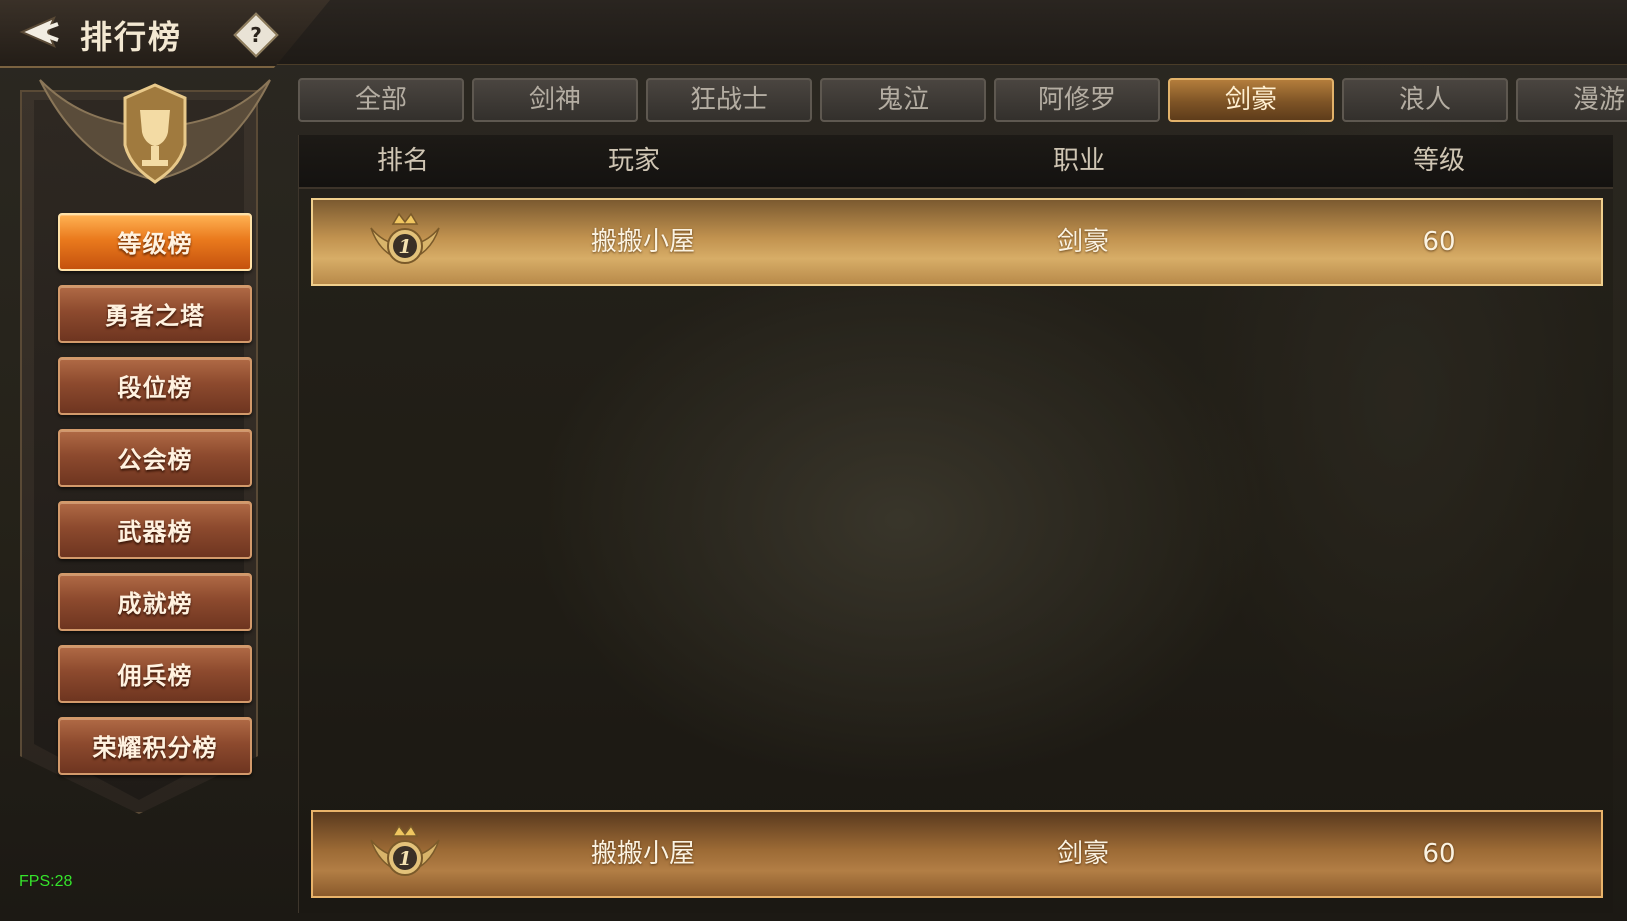 The height and width of the screenshot is (921, 1627). I want to click on sidebar-item-level-rank: 等级榜, so click(155, 242).